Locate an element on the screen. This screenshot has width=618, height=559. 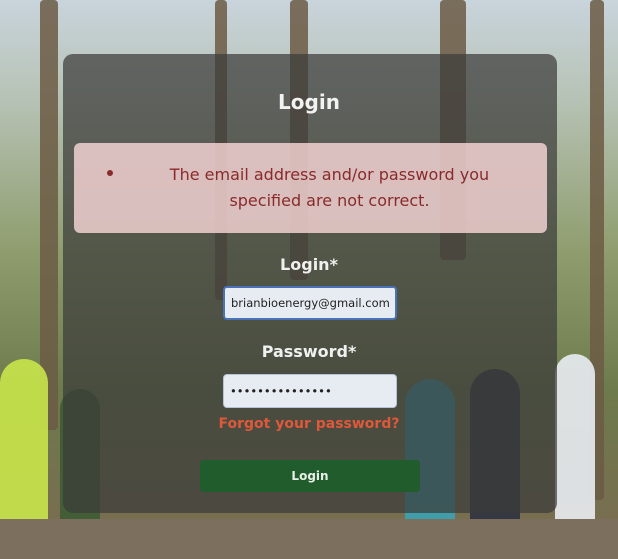
page-title: Login is located at coordinates (309, 102).